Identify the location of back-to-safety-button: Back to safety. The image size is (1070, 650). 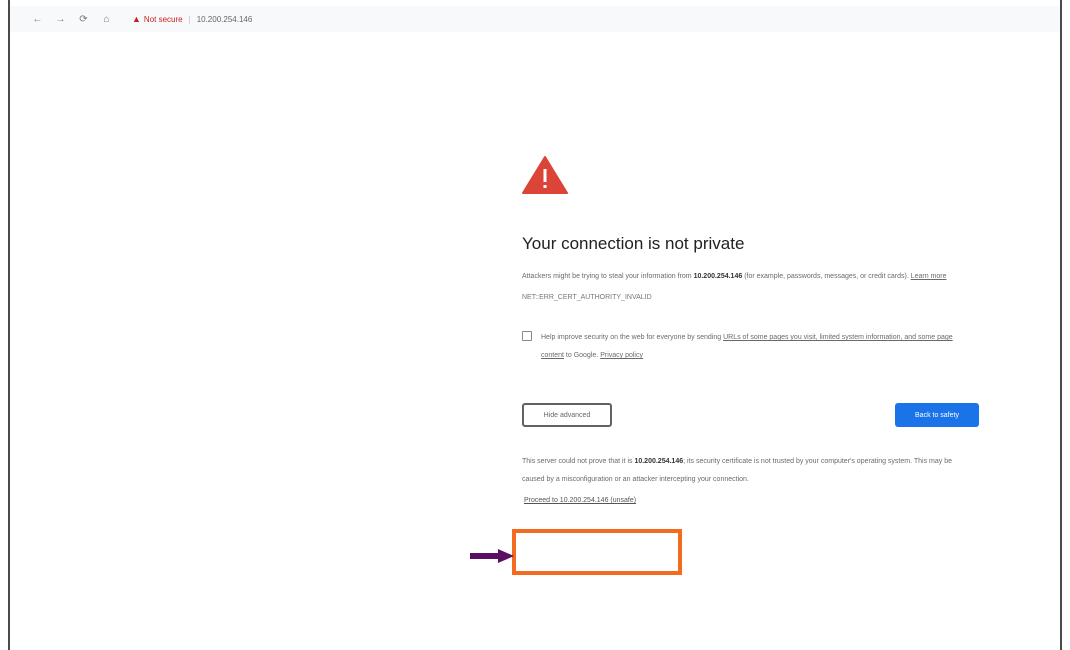
(937, 415).